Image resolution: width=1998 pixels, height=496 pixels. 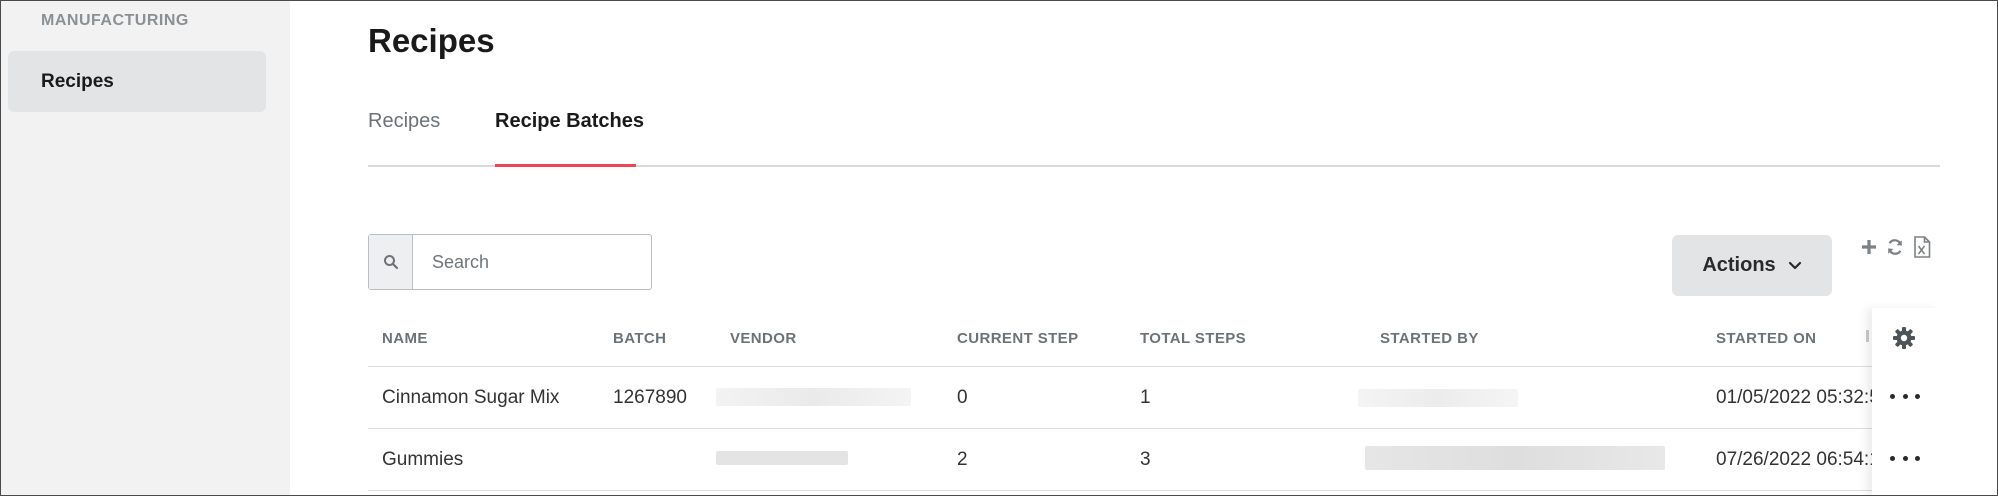 What do you see at coordinates (115, 20) in the screenshot?
I see `sidebar-section-label: MANUFACTURING` at bounding box center [115, 20].